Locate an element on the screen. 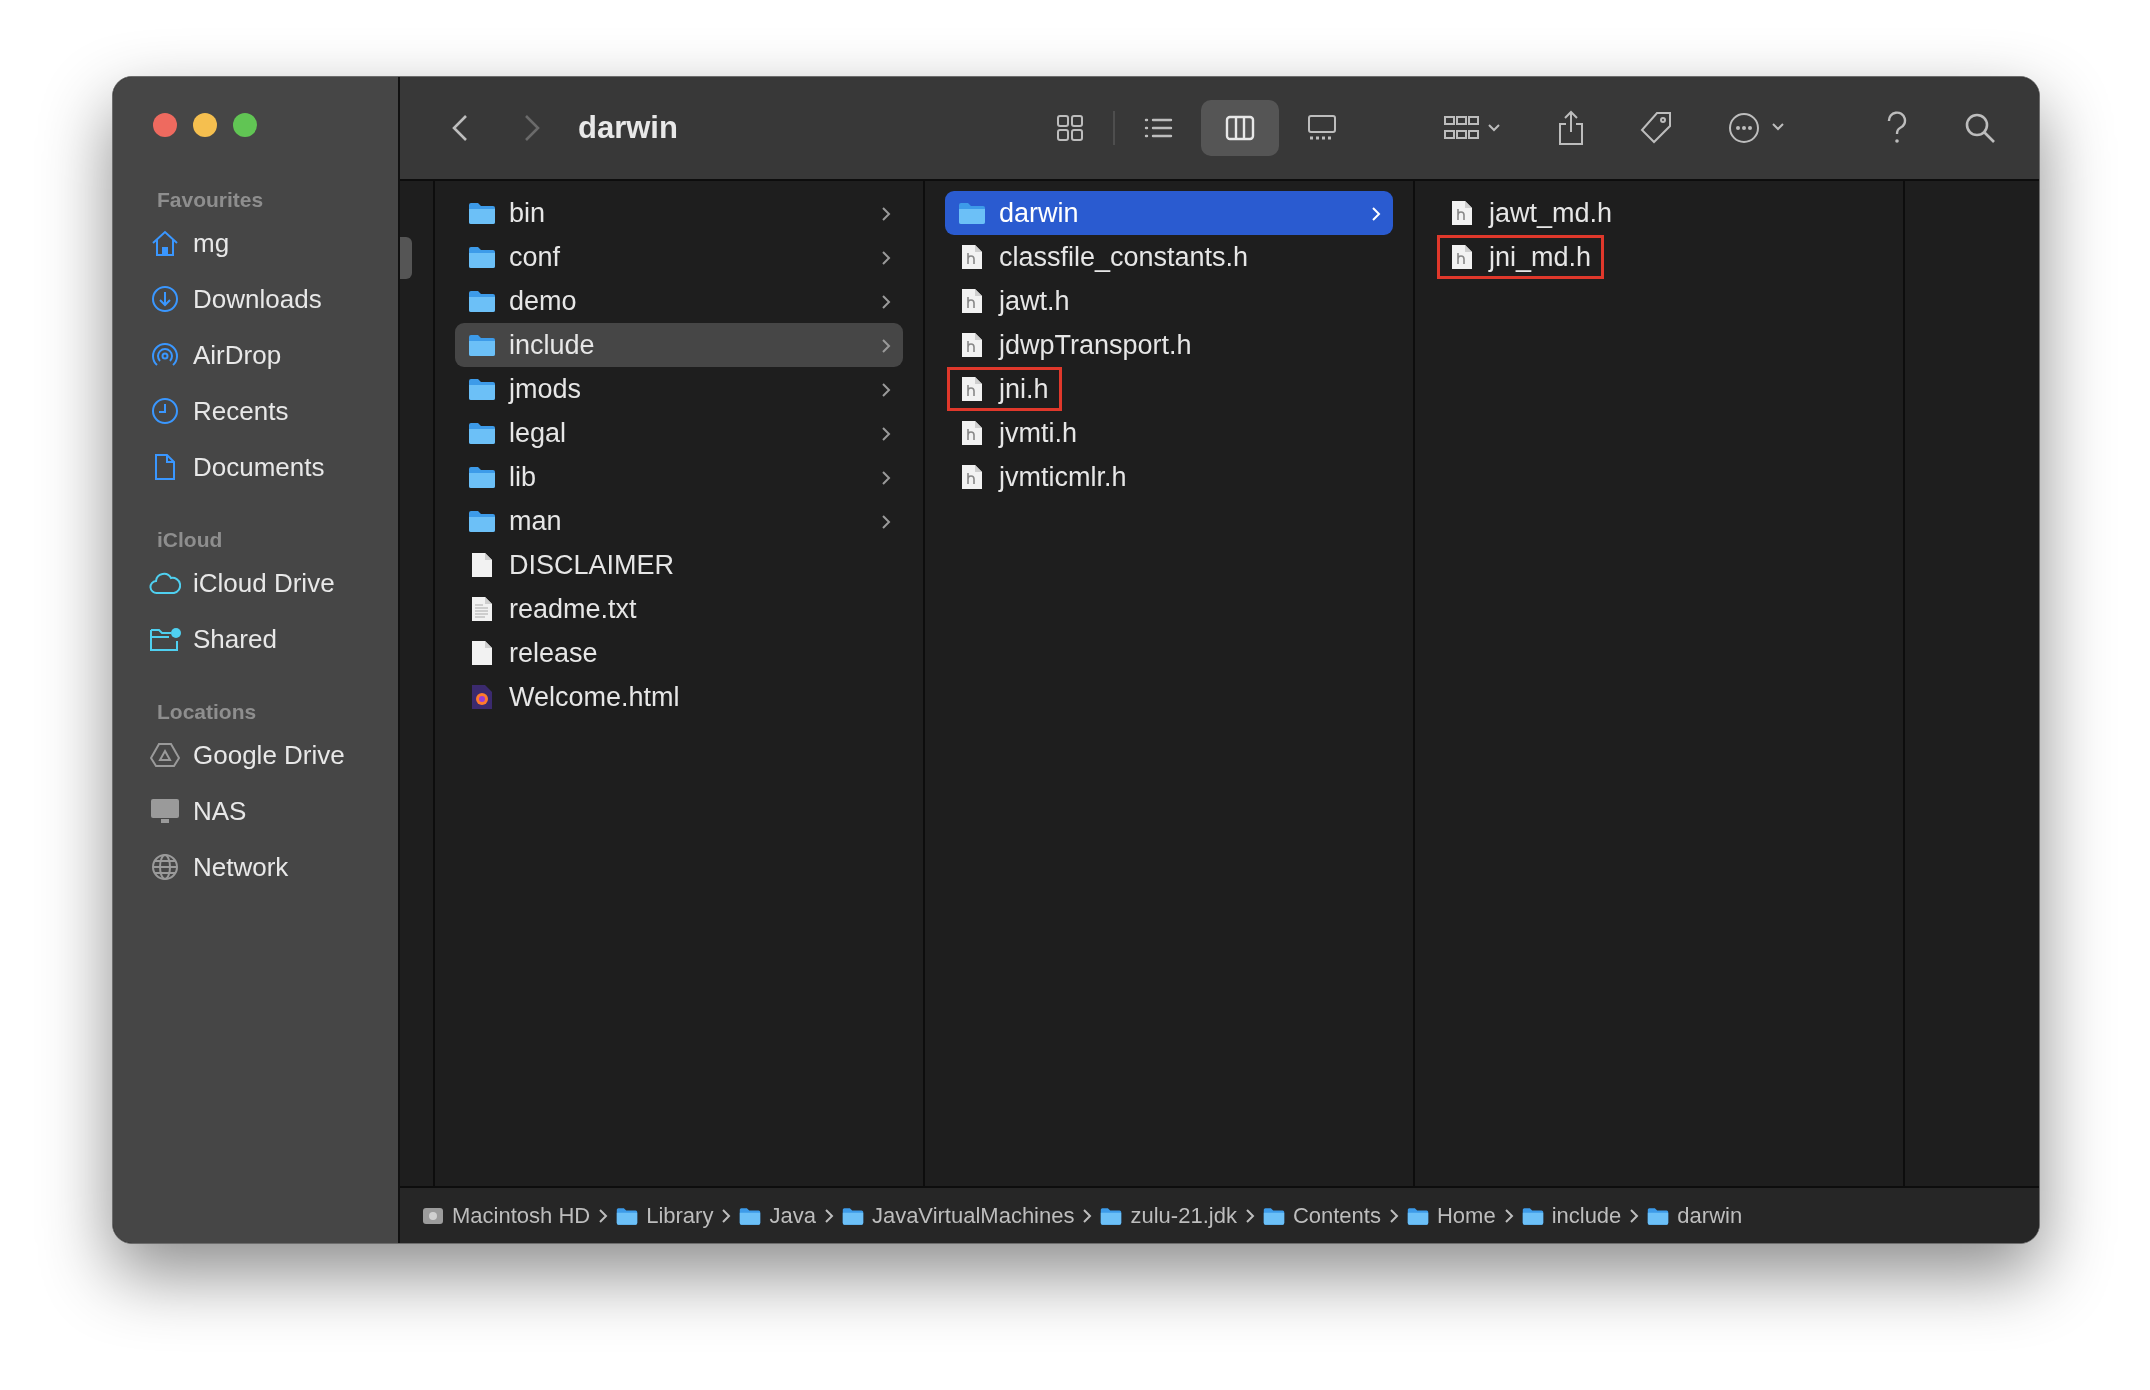  file-name: demo is located at coordinates (543, 301).